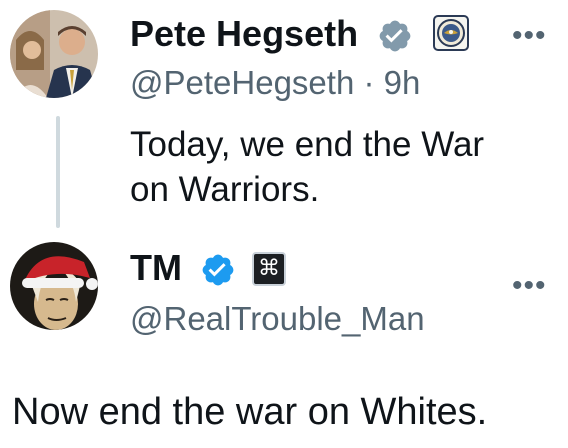 This screenshot has height=448, width=568. Describe the element at coordinates (529, 36) in the screenshot. I see `more-options-button: •••` at that location.